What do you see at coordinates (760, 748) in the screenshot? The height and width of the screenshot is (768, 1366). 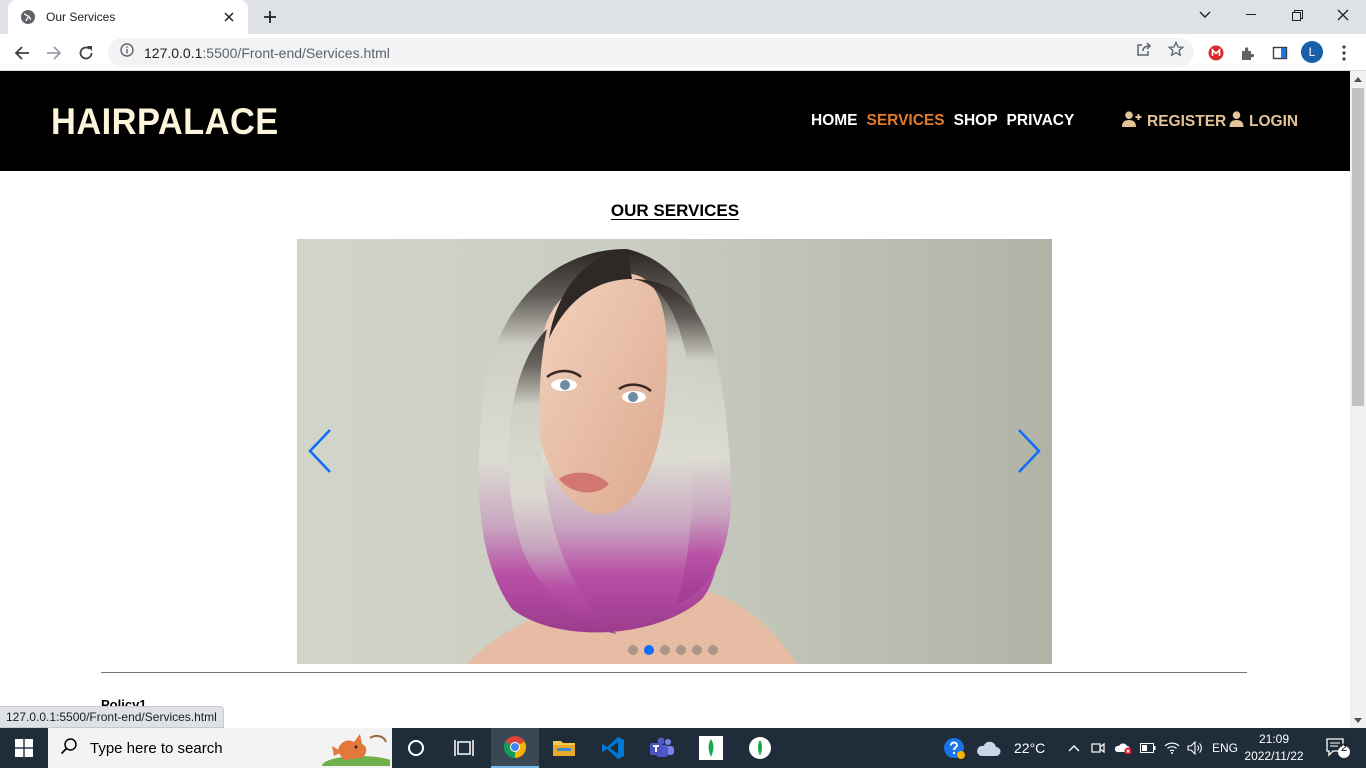 I see `mongodb-icon` at bounding box center [760, 748].